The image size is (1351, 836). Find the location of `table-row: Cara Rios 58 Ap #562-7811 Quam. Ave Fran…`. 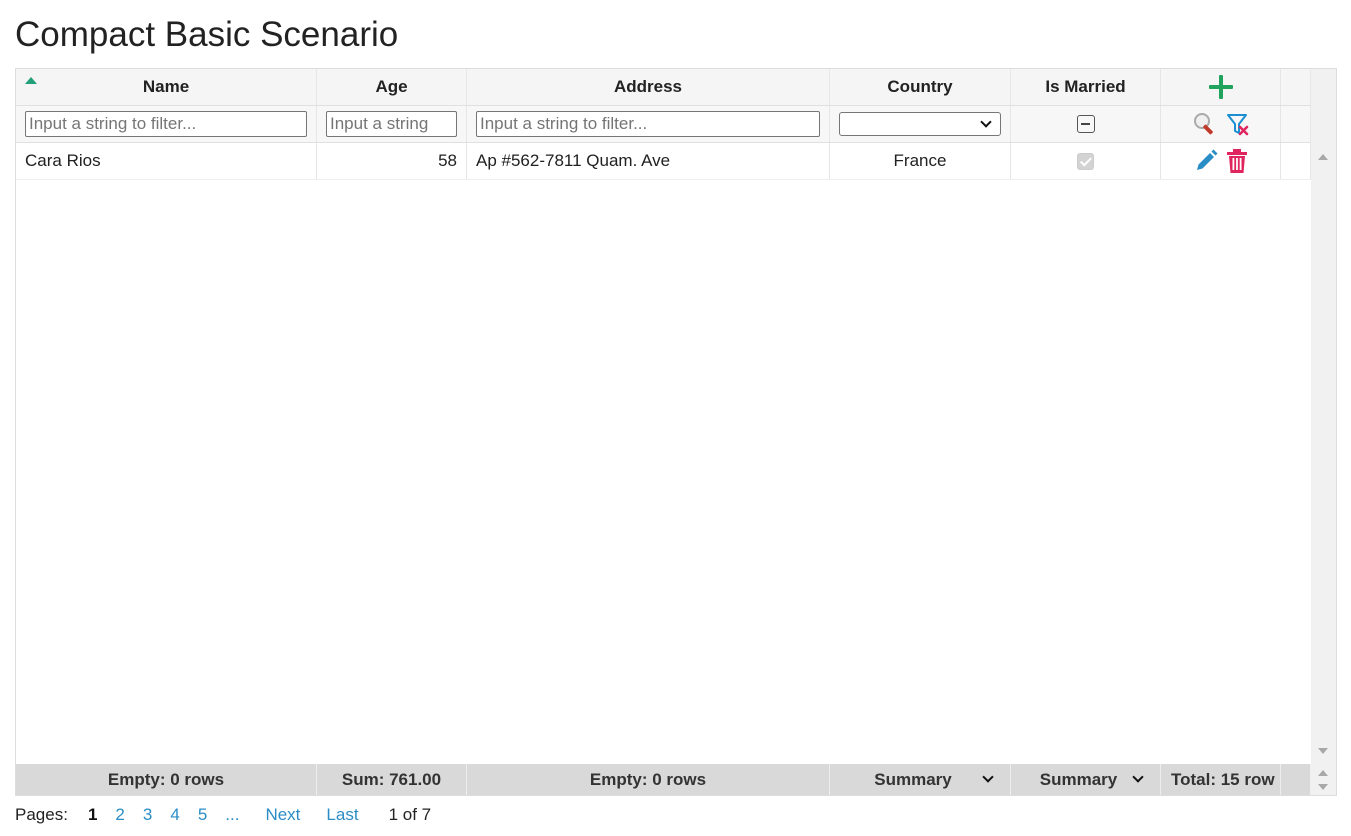

table-row: Cara Rios 58 Ap #562-7811 Quam. Ave Fran… is located at coordinates (663, 161).